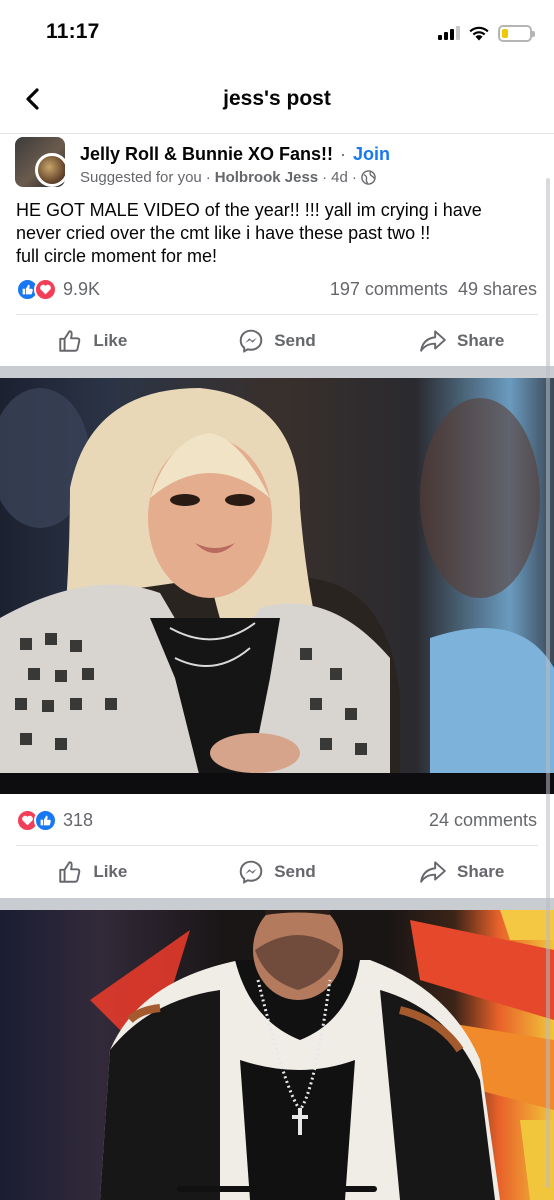 Image resolution: width=554 pixels, height=1200 pixels. What do you see at coordinates (206, 154) in the screenshot?
I see `group-name-link: Jelly Roll & Bunnie XO Fans!!` at bounding box center [206, 154].